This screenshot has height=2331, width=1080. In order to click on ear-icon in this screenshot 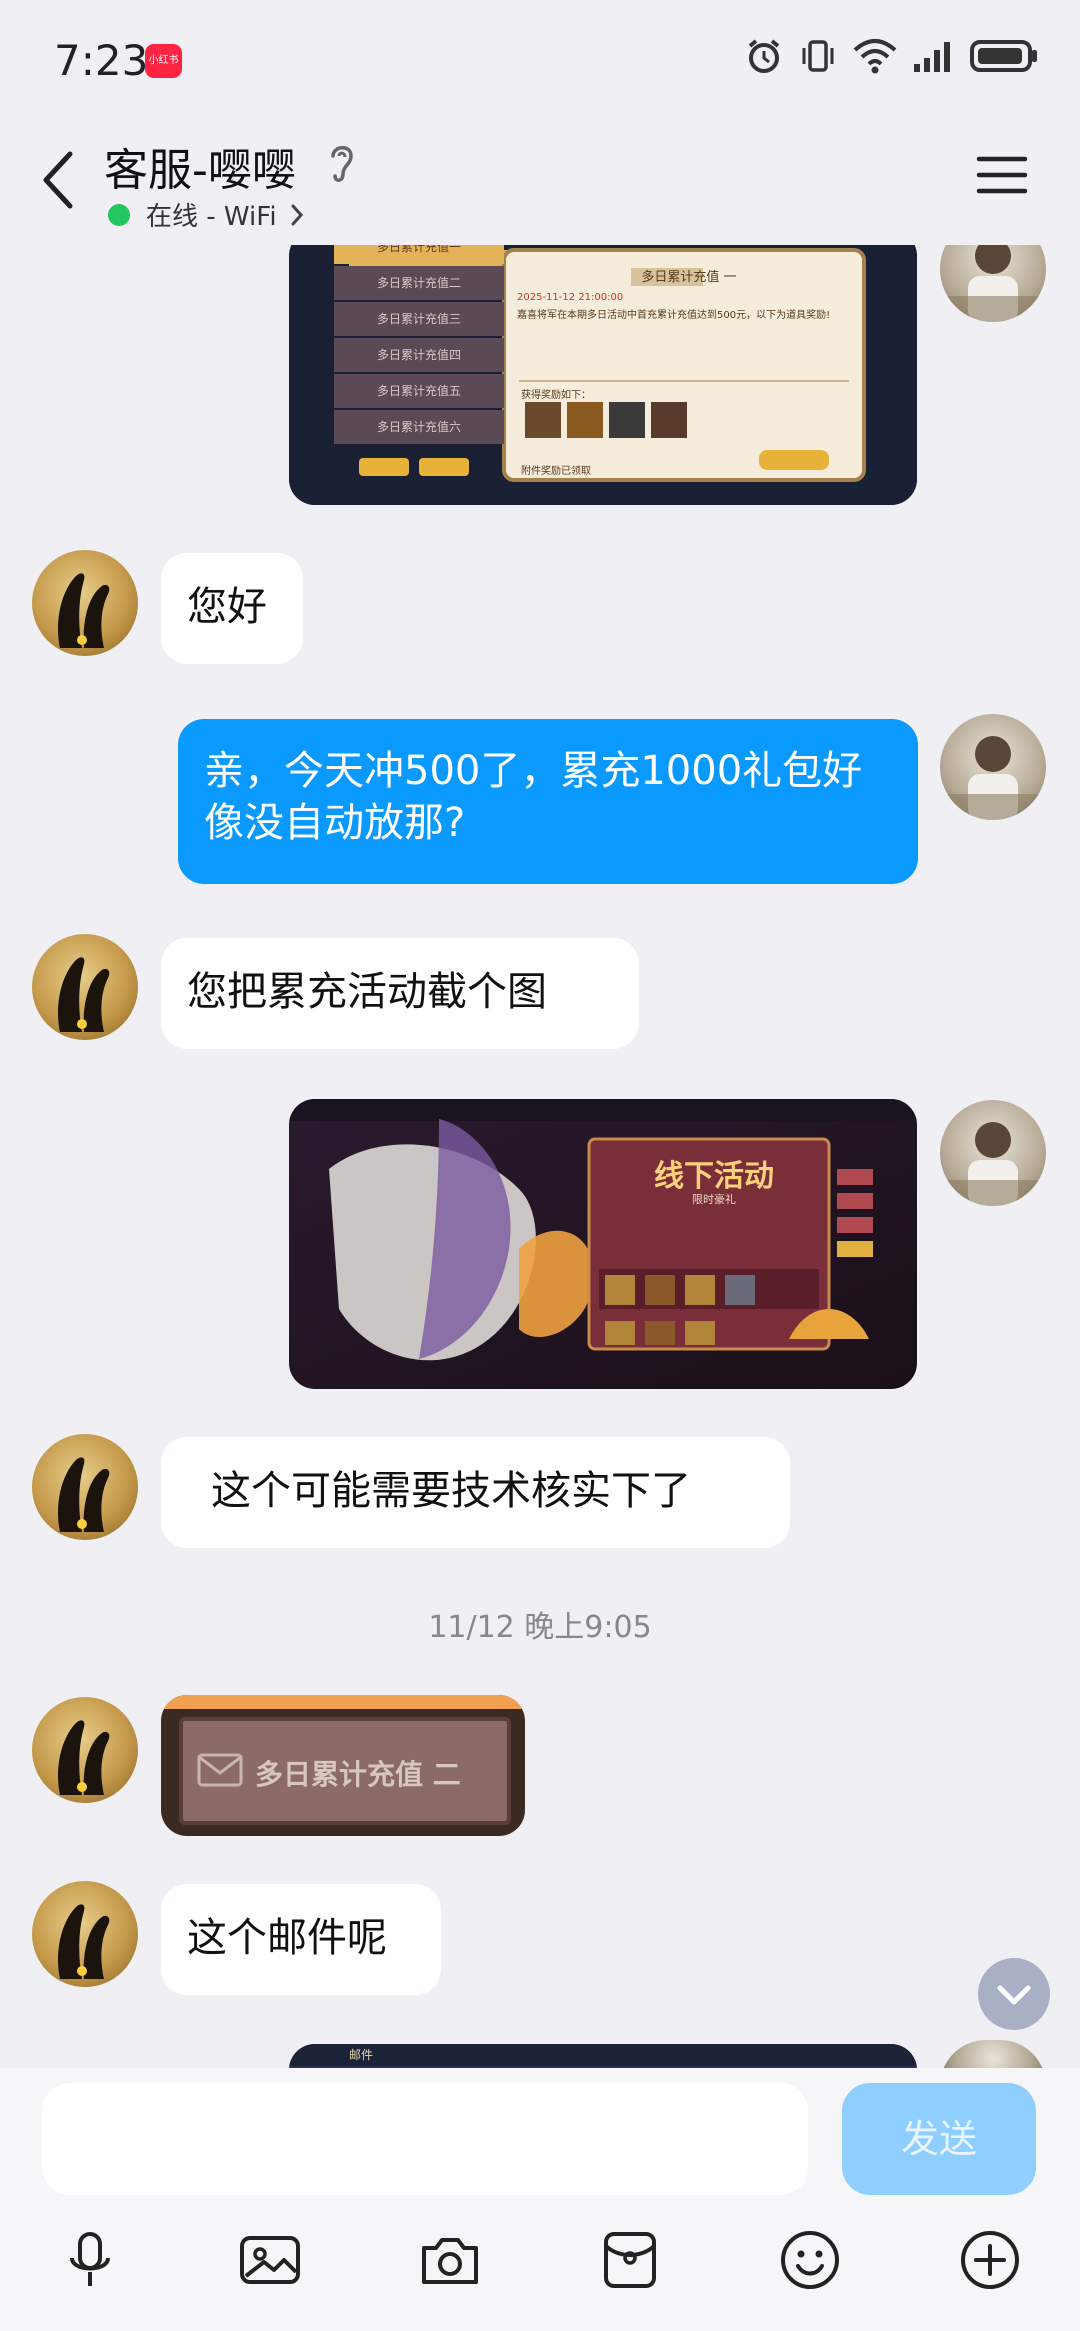, I will do `click(342, 163)`.